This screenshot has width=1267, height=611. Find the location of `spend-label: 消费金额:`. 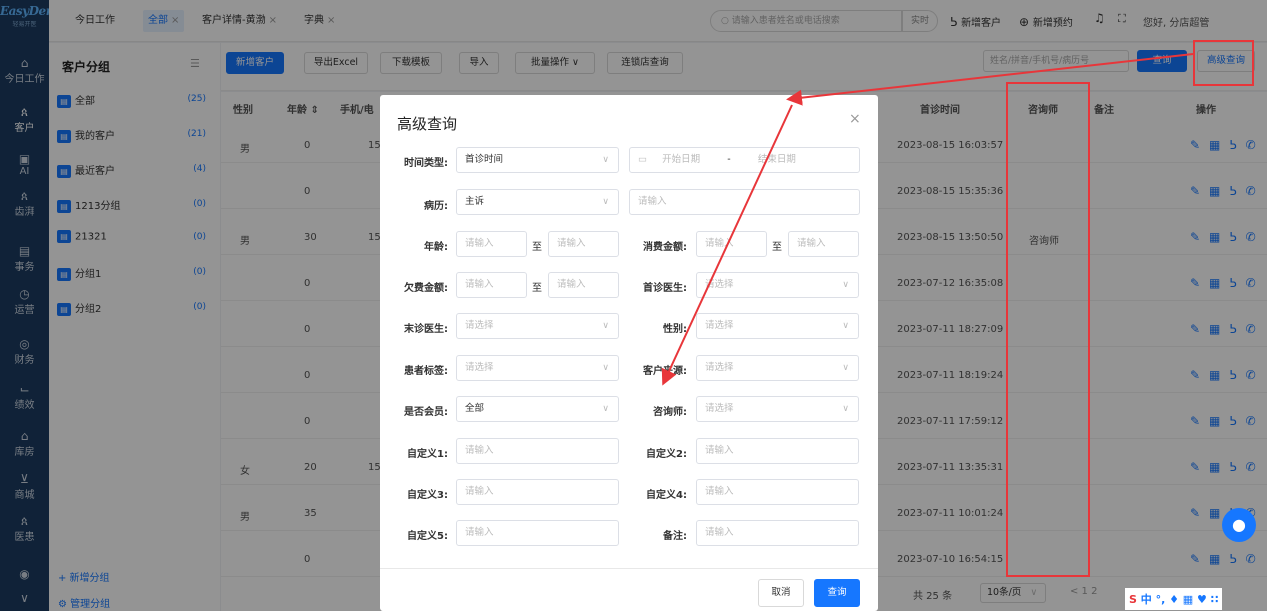

spend-label: 消费金额: is located at coordinates (665, 247).